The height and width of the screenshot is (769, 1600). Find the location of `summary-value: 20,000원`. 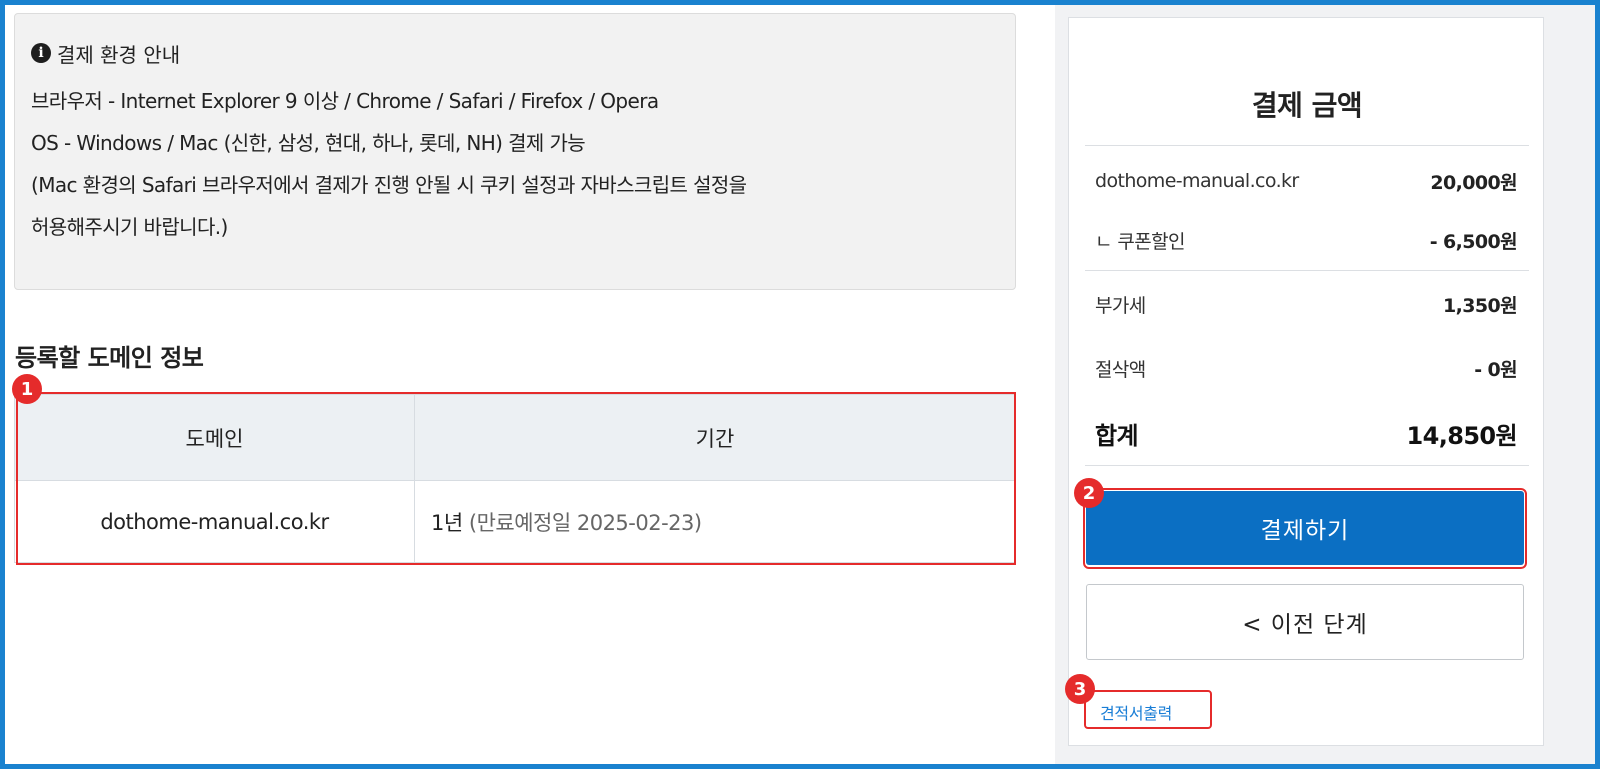

summary-value: 20,000원 is located at coordinates (1473, 182).